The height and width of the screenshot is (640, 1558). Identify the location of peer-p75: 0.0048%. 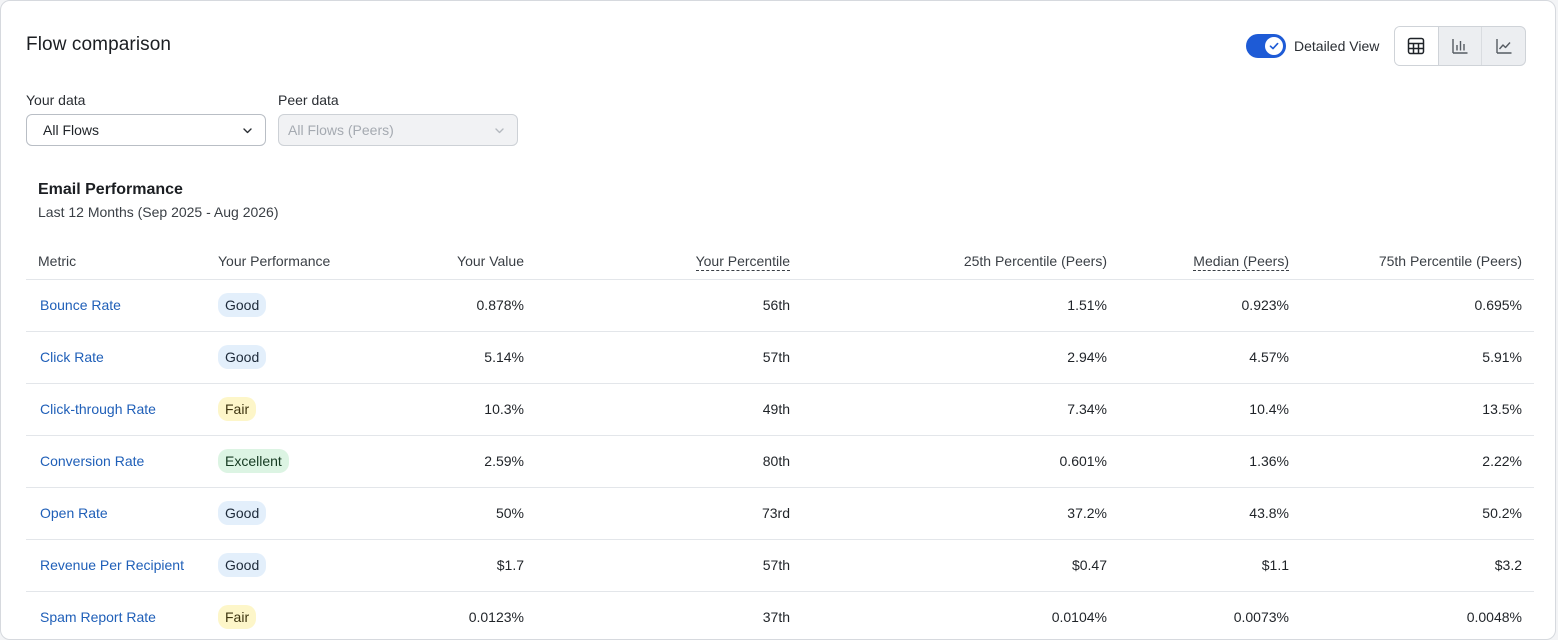
(1494, 617).